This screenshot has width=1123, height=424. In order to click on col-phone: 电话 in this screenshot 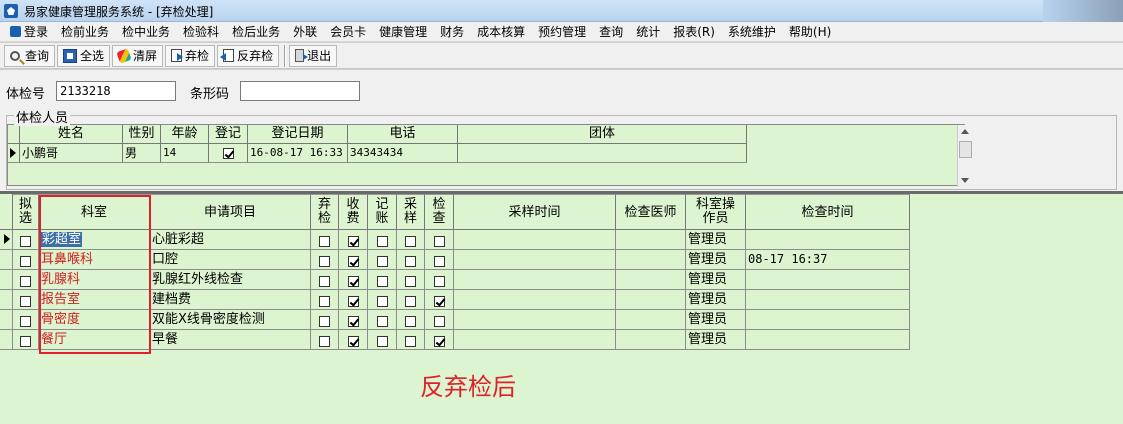, I will do `click(403, 134)`.